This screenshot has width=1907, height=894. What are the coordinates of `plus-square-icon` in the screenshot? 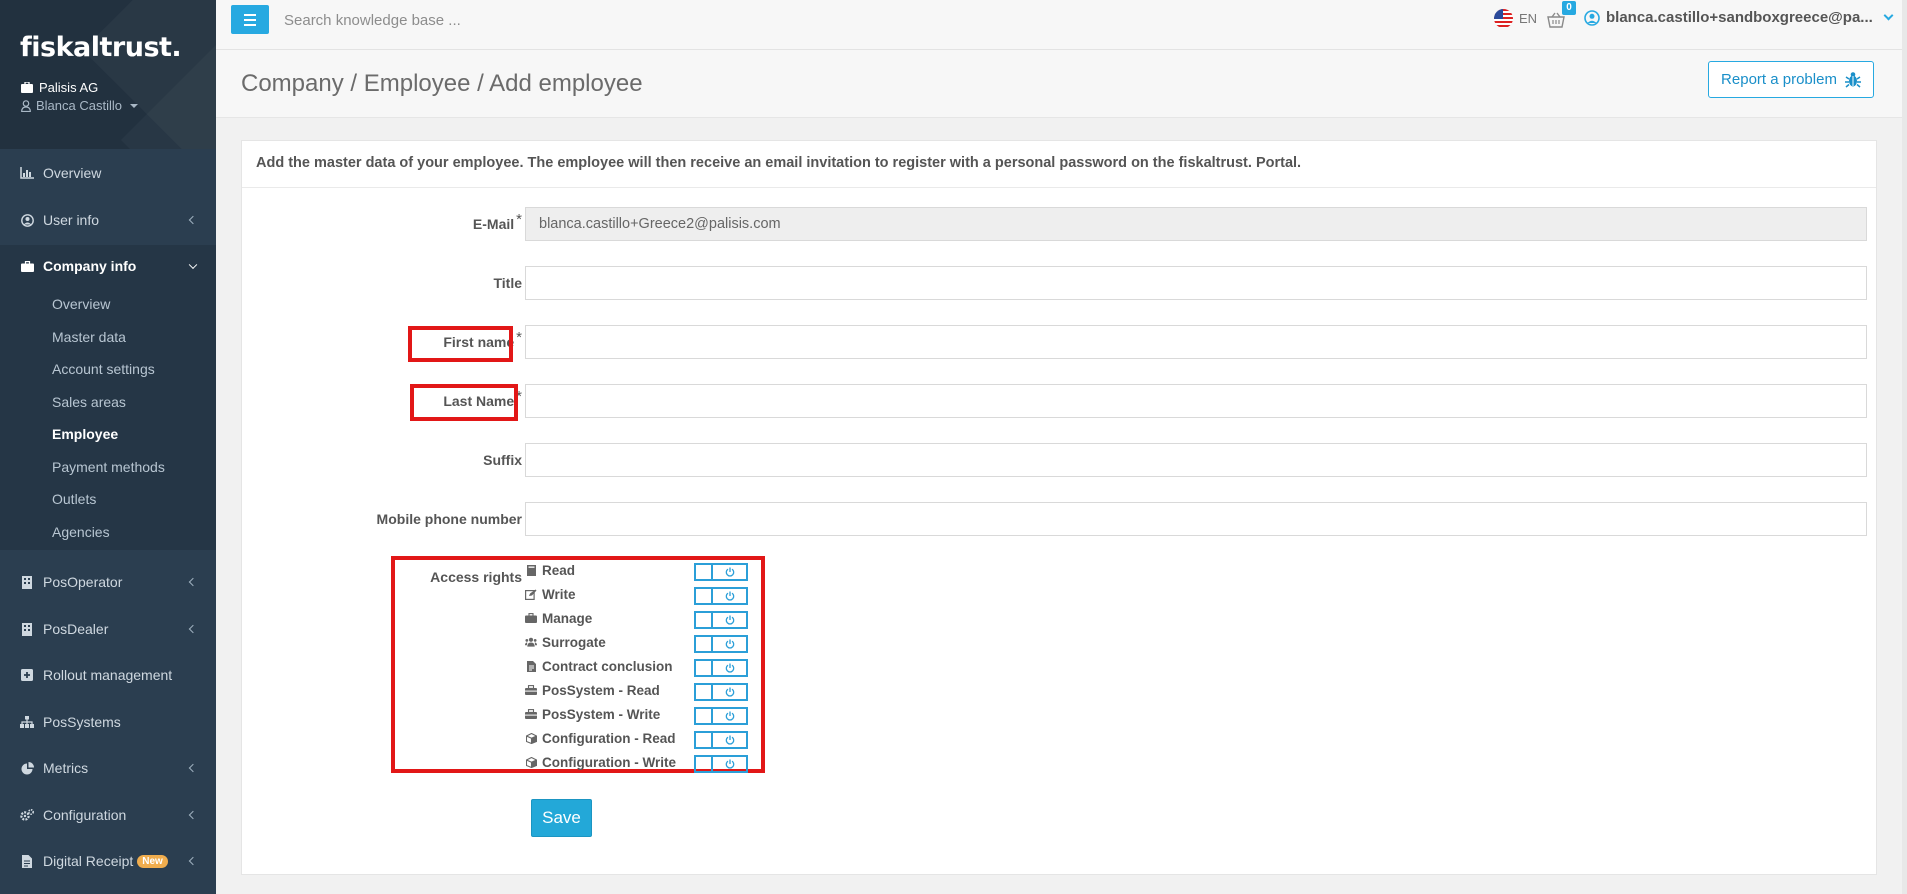 It's located at (27, 675).